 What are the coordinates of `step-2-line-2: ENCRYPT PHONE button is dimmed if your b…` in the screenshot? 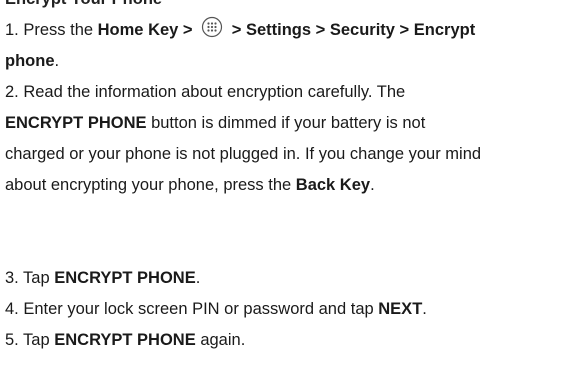 It's located at (215, 123).